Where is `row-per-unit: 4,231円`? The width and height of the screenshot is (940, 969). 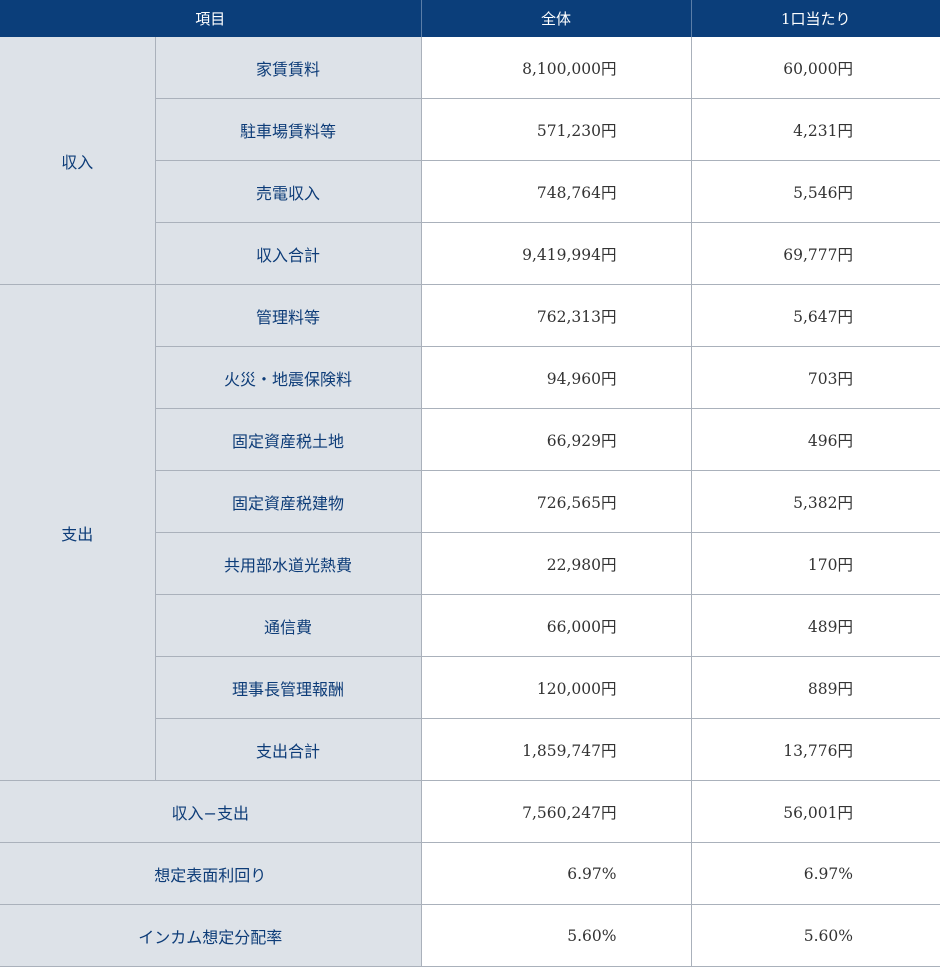
row-per-unit: 4,231円 is located at coordinates (815, 129).